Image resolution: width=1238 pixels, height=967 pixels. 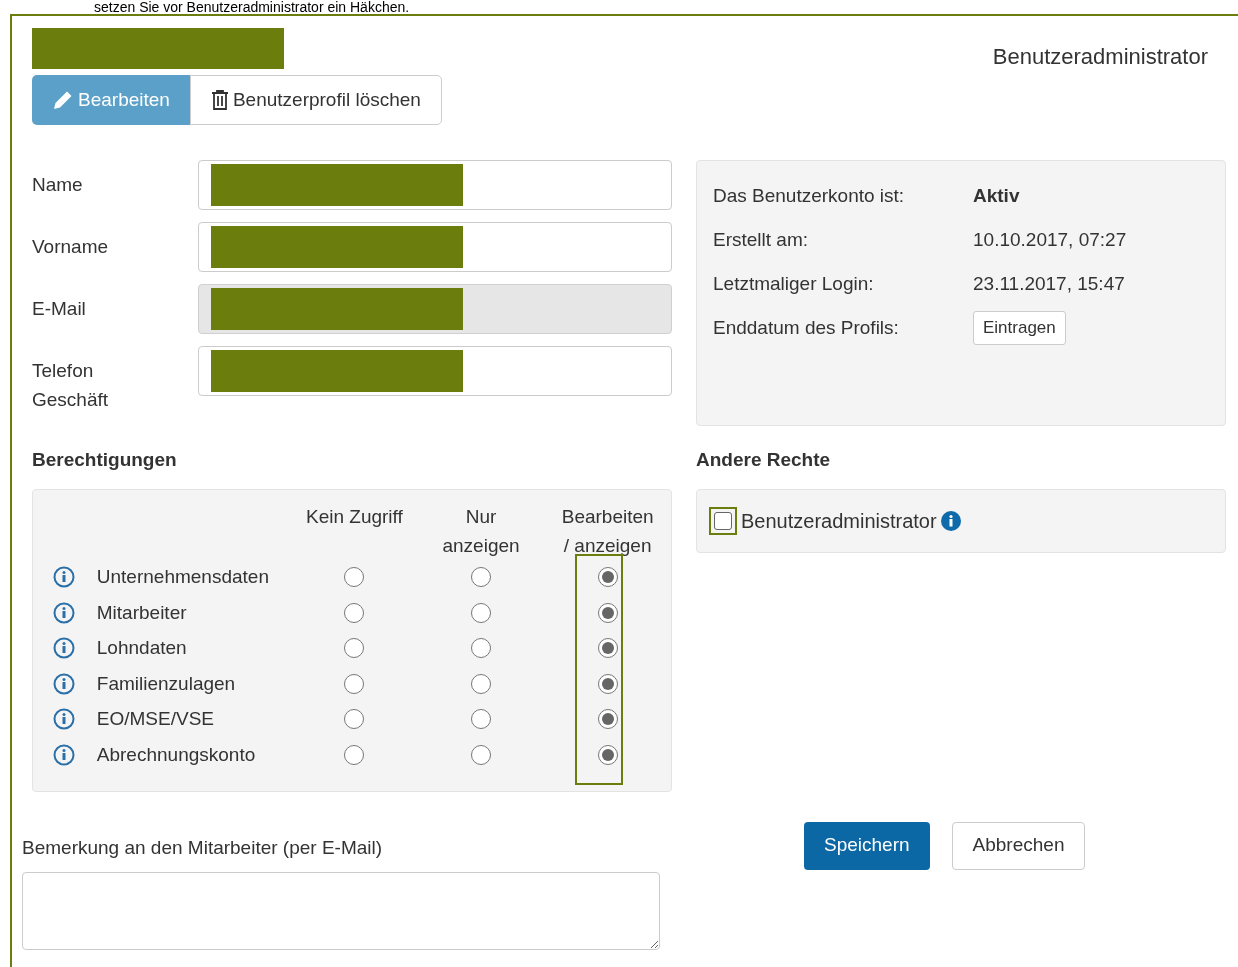 I want to click on pencil-icon, so click(x=63, y=100).